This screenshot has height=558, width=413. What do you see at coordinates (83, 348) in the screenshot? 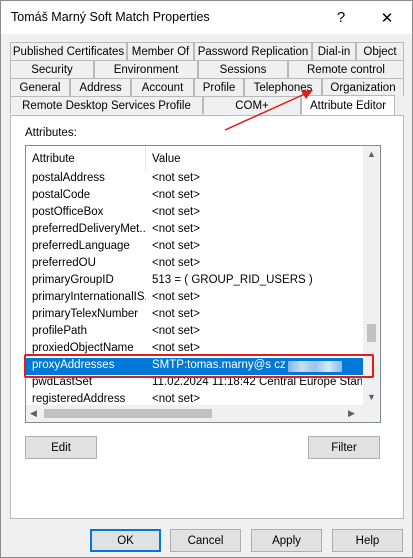
I see `attribute-name-cell: proxiedObjectName` at bounding box center [83, 348].